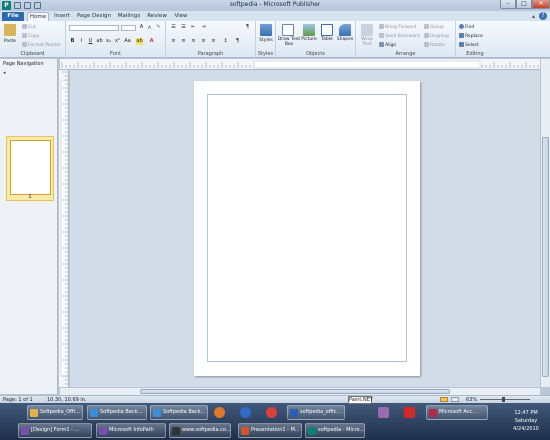 This screenshot has height=440, width=550. What do you see at coordinates (409, 412) in the screenshot?
I see `app-icon-red` at bounding box center [409, 412].